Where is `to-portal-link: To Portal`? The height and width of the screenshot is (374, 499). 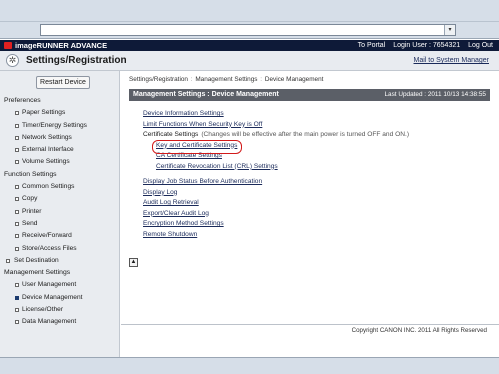
to-portal-link: To Portal is located at coordinates (372, 45).